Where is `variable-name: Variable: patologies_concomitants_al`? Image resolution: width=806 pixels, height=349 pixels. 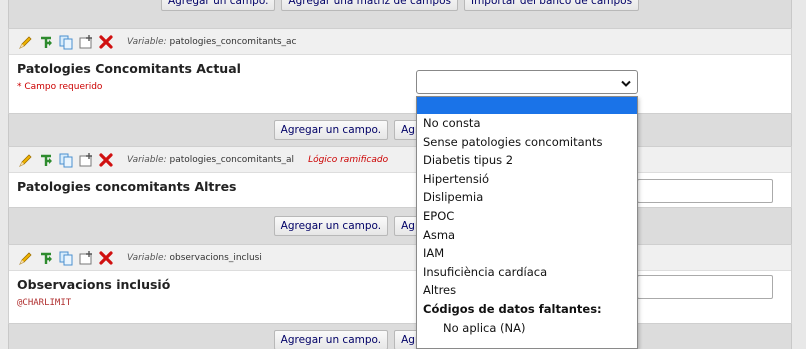
variable-name: Variable: patologies_concomitants_al is located at coordinates (210, 160).